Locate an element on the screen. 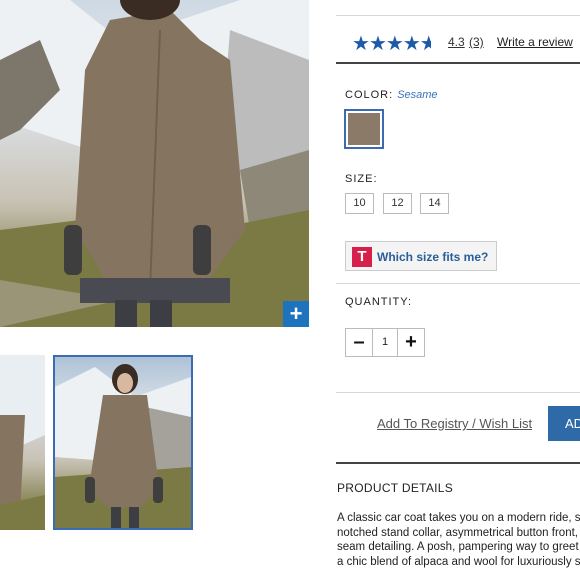  quantity-label: QUANTITY: is located at coordinates (379, 302).